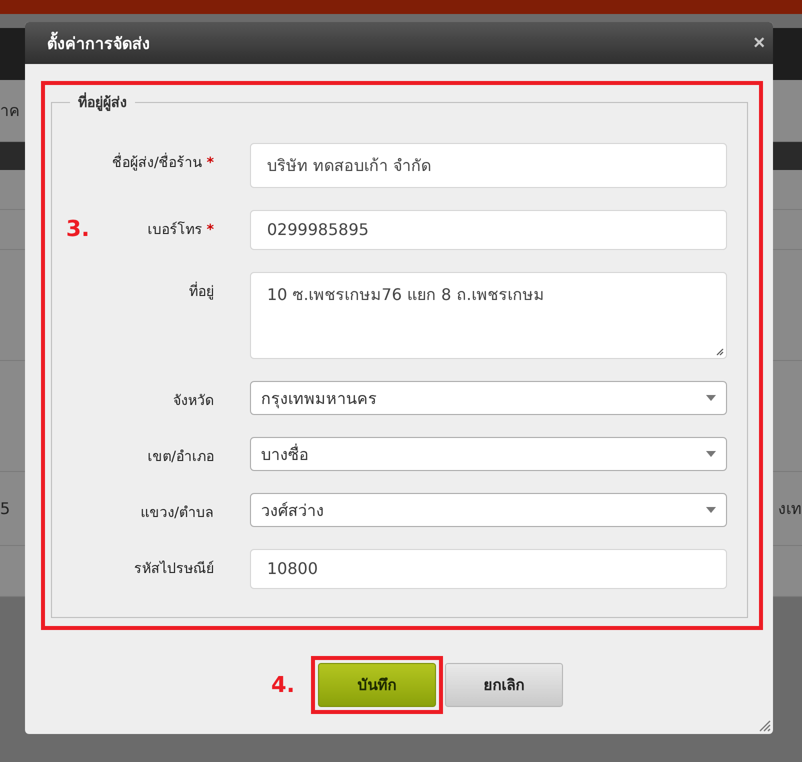 Image resolution: width=802 pixels, height=762 pixels. Describe the element at coordinates (174, 569) in the screenshot. I see `field-label: รหัสไปรษณีย์` at that location.